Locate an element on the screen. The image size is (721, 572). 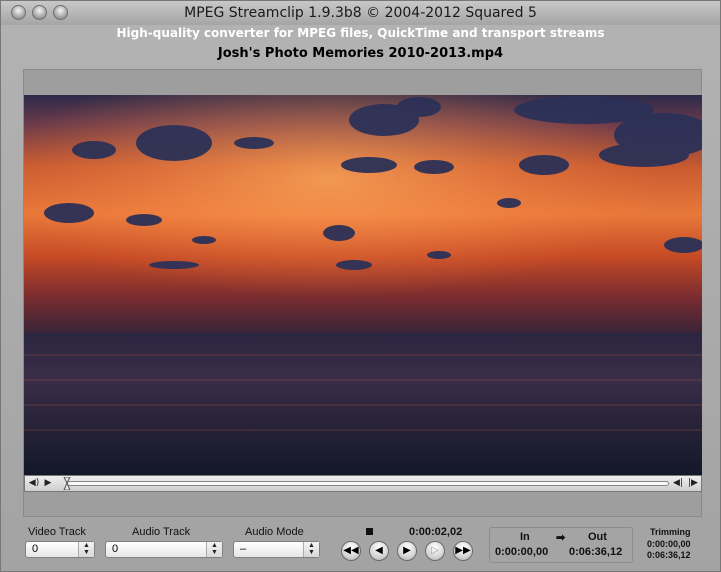
out-label: Out is located at coordinates (597, 537).